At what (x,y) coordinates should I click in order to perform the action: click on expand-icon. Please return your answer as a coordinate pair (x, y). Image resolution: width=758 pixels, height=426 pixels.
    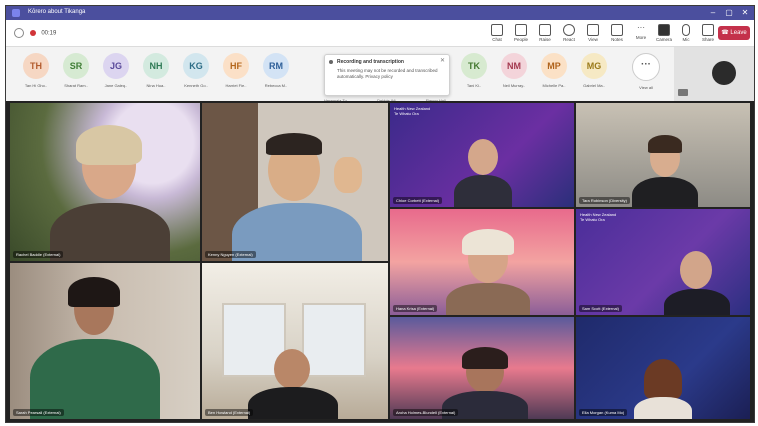
    Looking at the image, I should click on (683, 92).